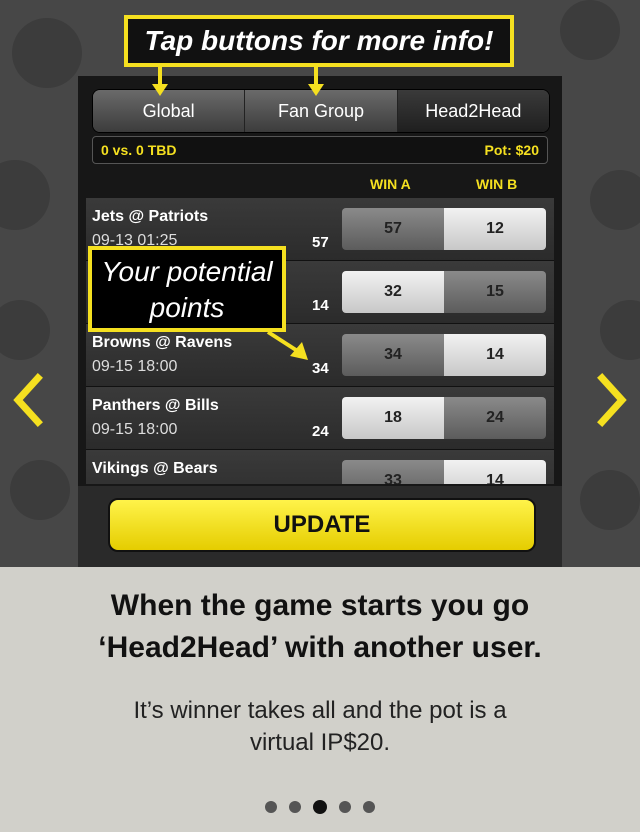  What do you see at coordinates (495, 229) in the screenshot?
I see `win-b-button: 12` at bounding box center [495, 229].